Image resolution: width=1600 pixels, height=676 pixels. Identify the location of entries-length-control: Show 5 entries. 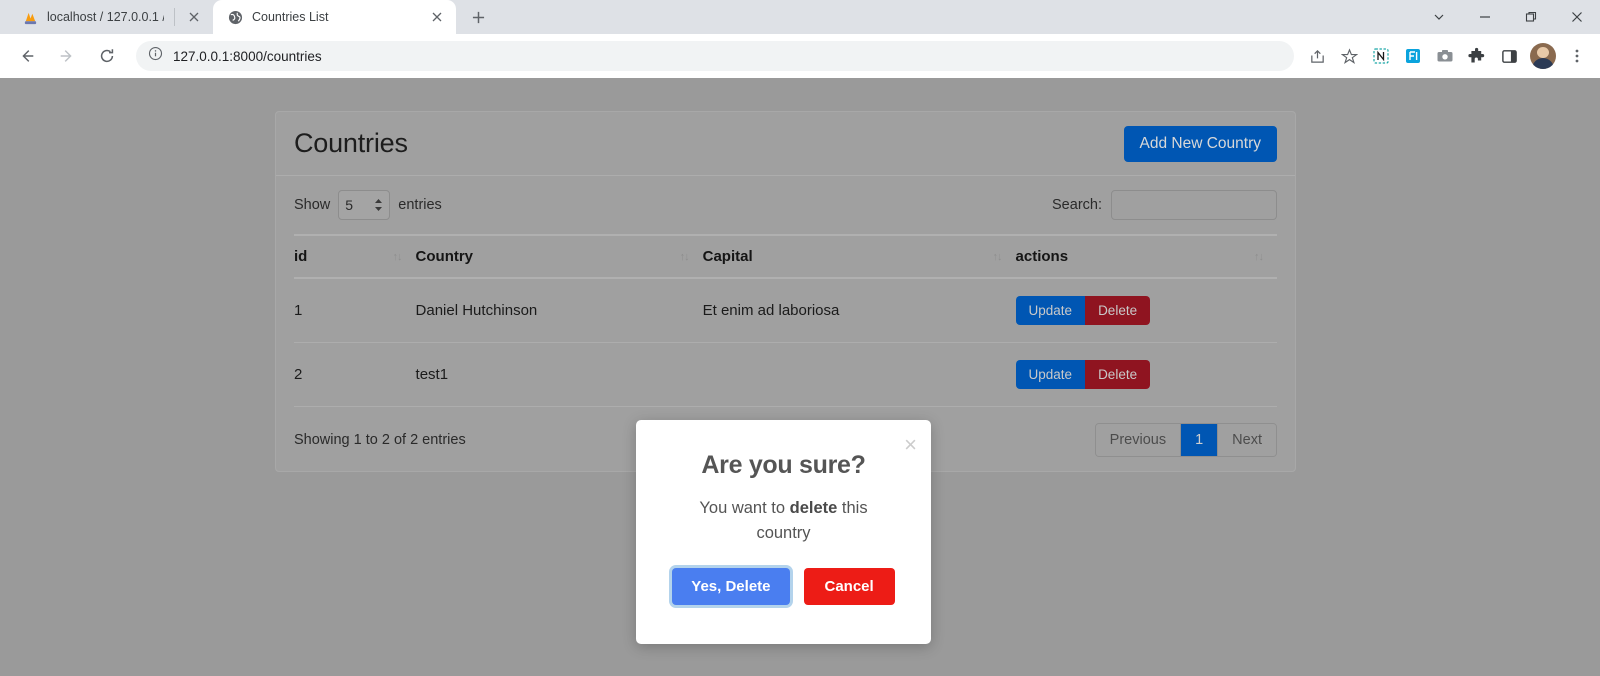
(368, 205).